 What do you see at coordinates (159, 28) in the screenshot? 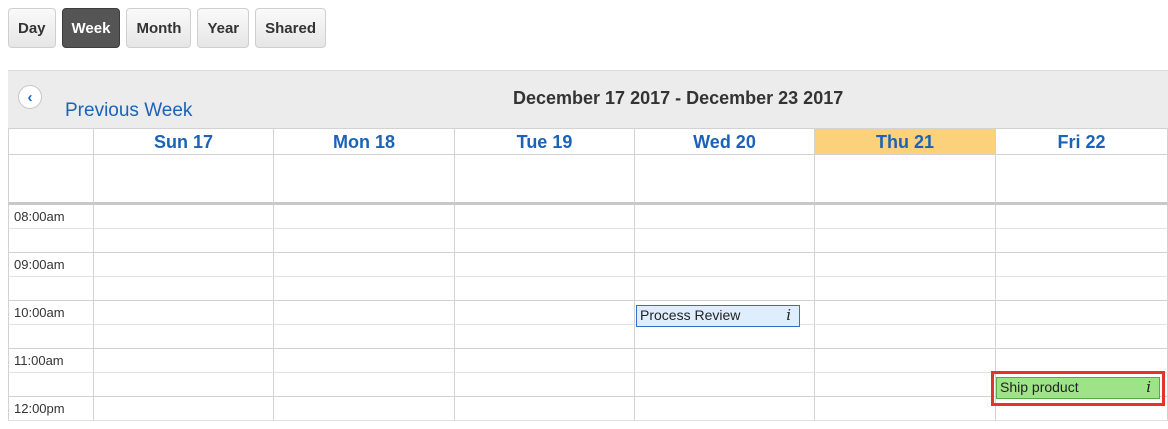
I see `month-view-button: Month` at bounding box center [159, 28].